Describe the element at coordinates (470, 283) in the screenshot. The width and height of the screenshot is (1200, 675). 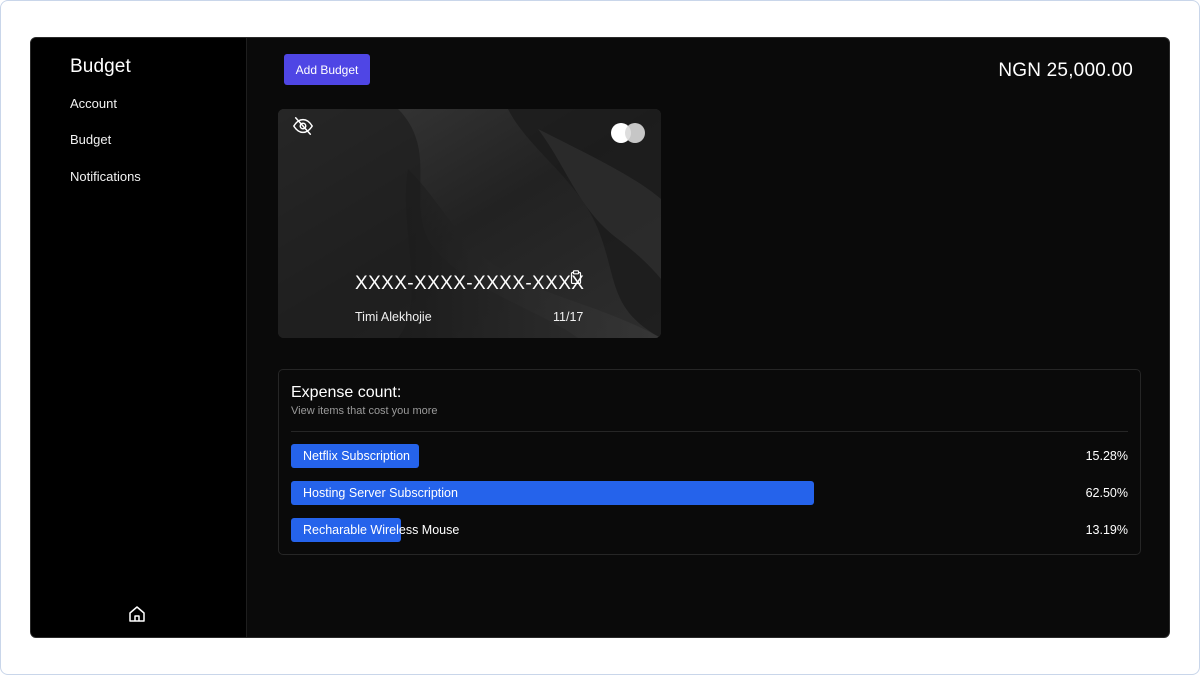
I see `card-number: XXXX-XXXX-XXXX-XXXX` at that location.